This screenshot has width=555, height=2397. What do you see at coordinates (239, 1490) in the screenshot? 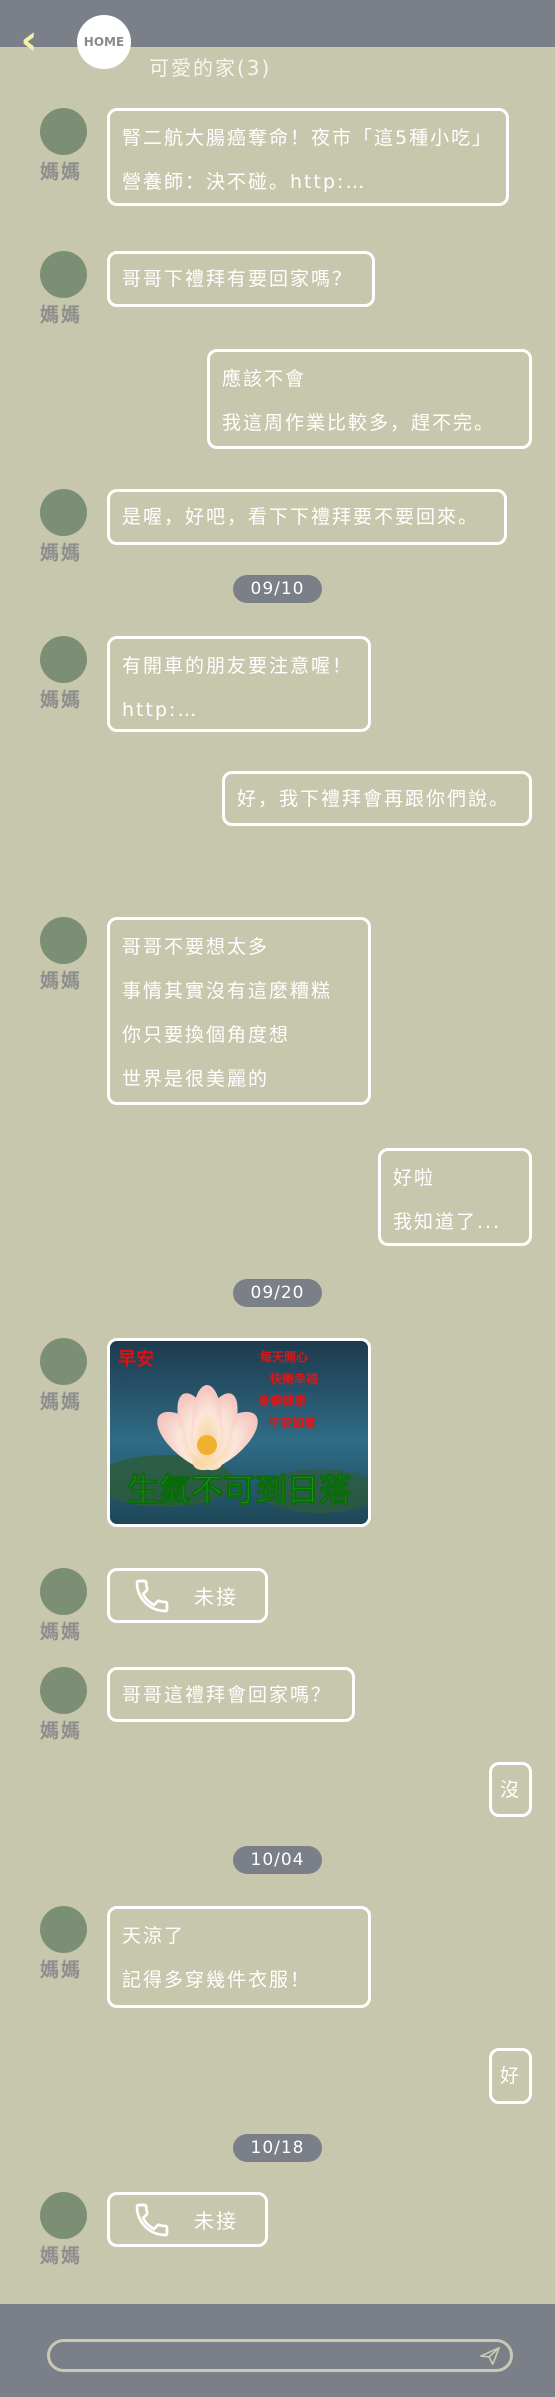
I see `image-headline: 生氣不可到日落` at bounding box center [239, 1490].